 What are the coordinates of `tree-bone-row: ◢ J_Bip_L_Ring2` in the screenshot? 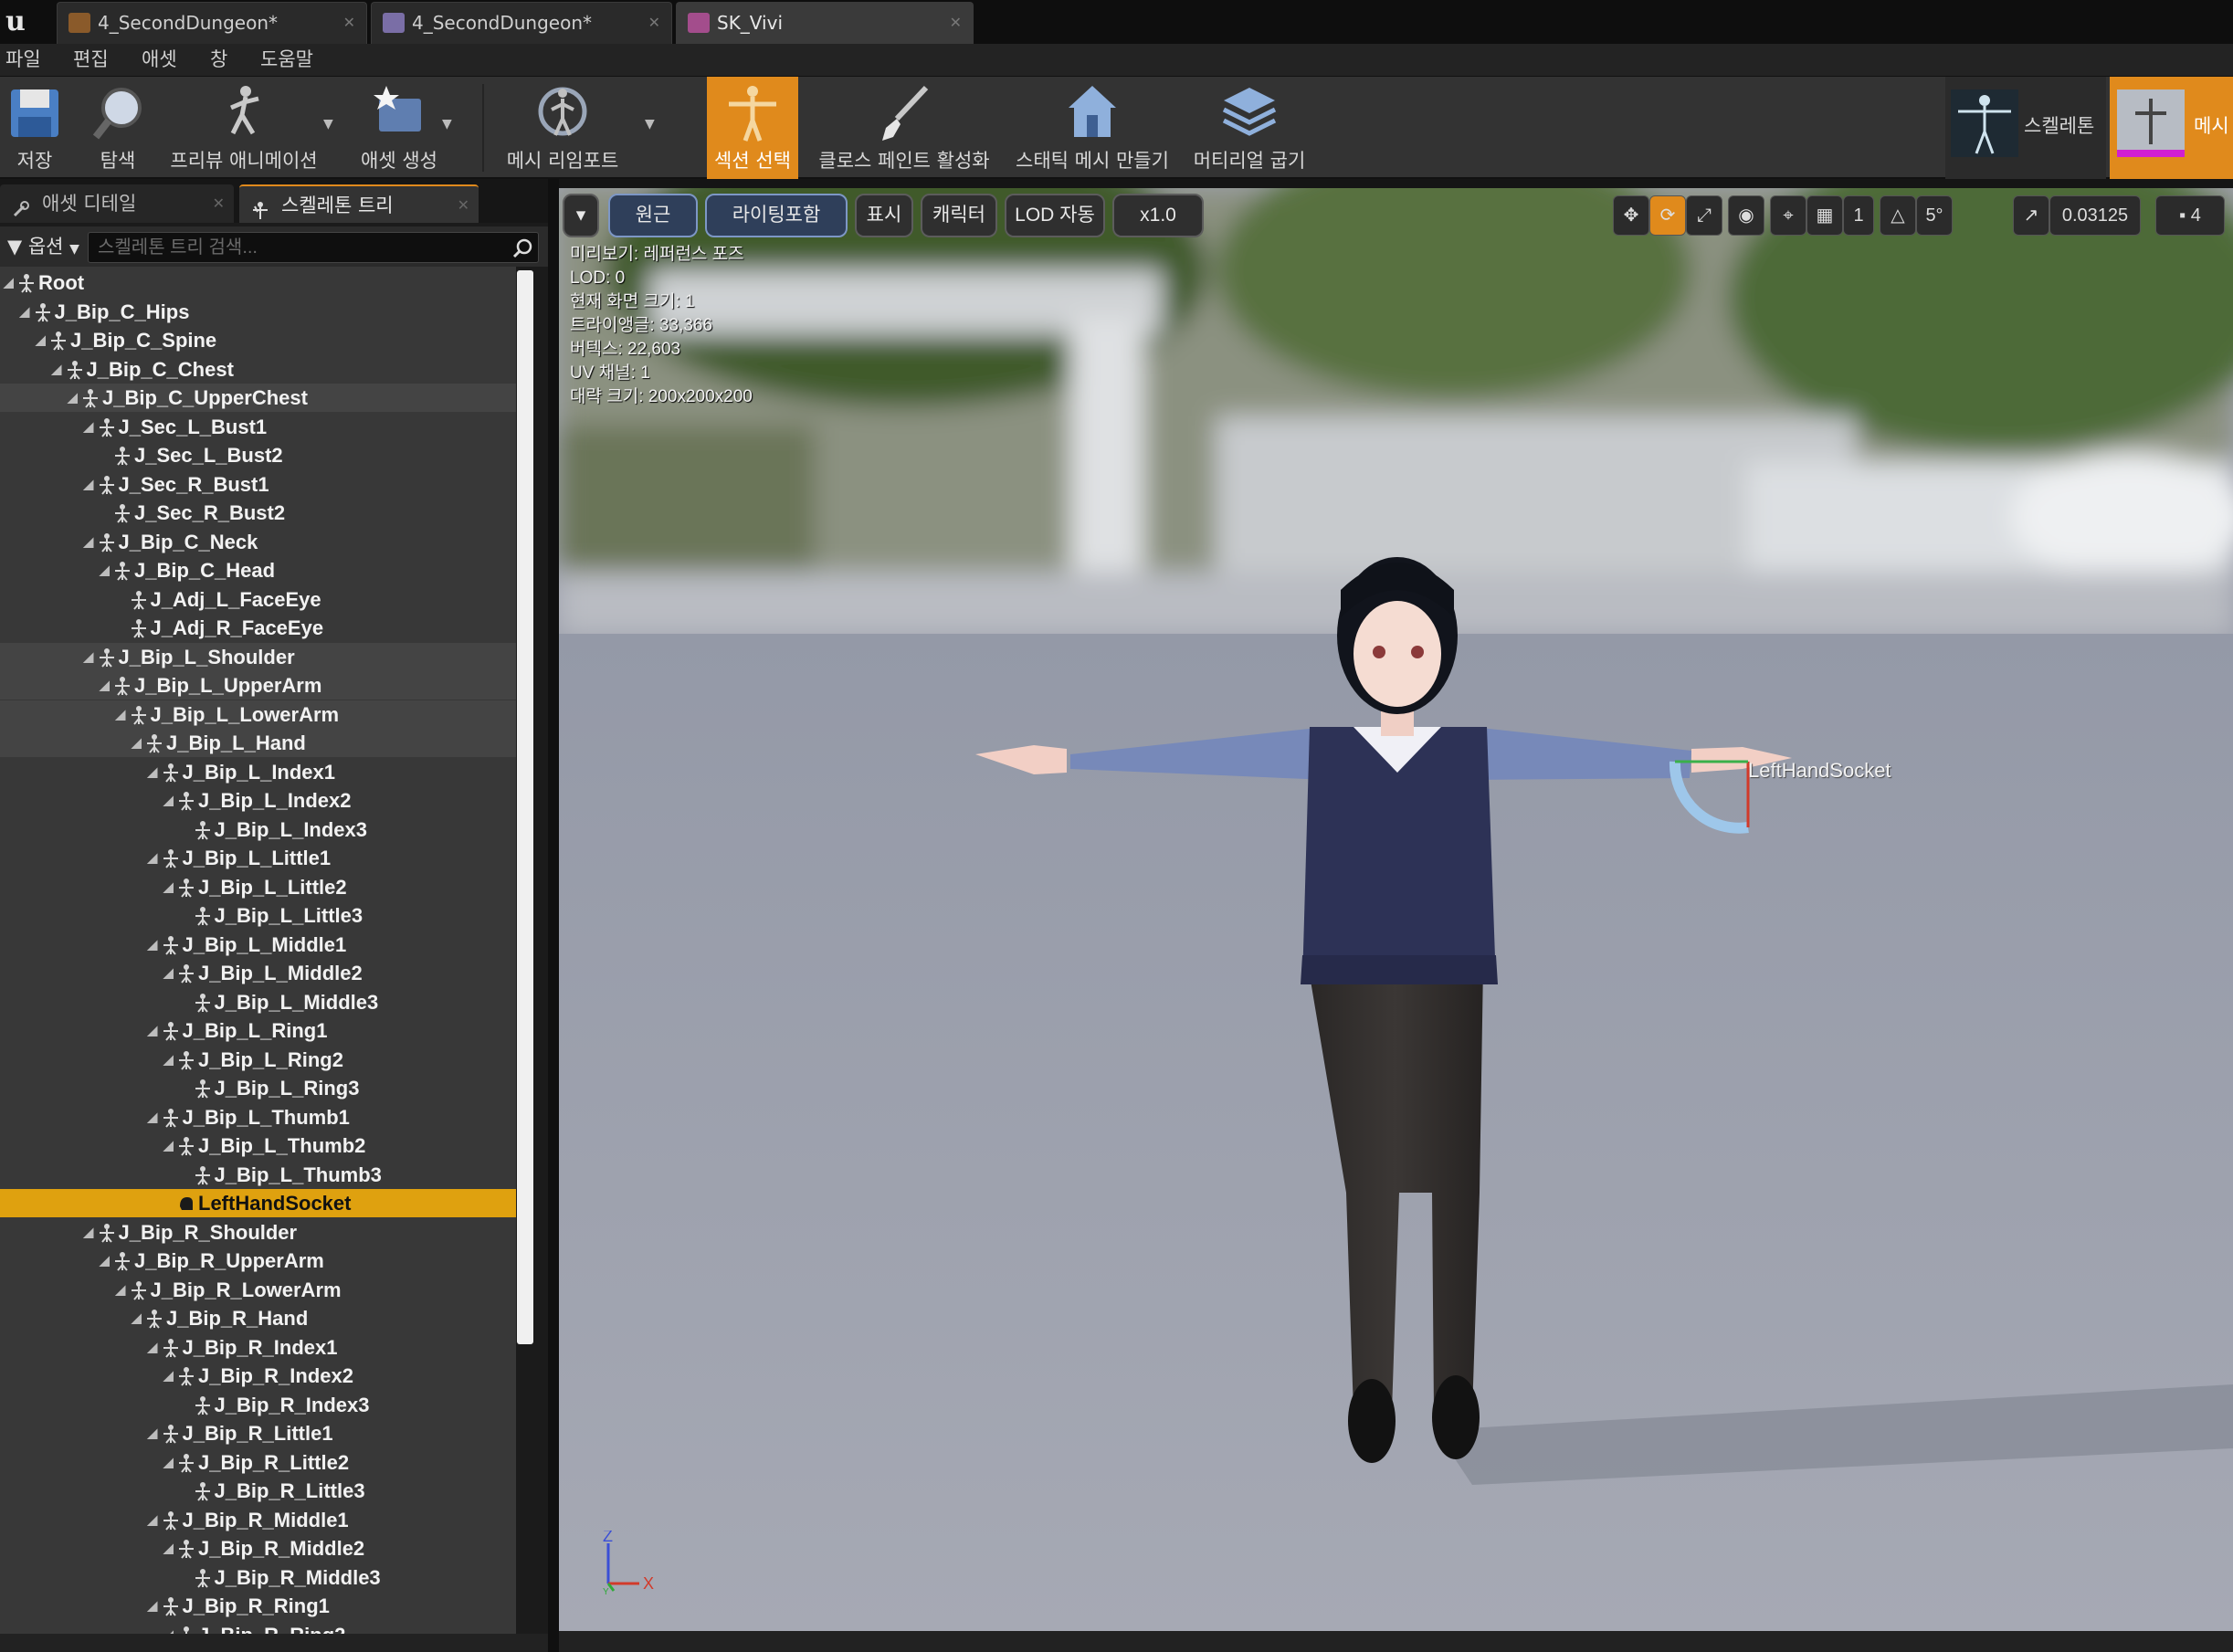 It's located at (258, 1060).